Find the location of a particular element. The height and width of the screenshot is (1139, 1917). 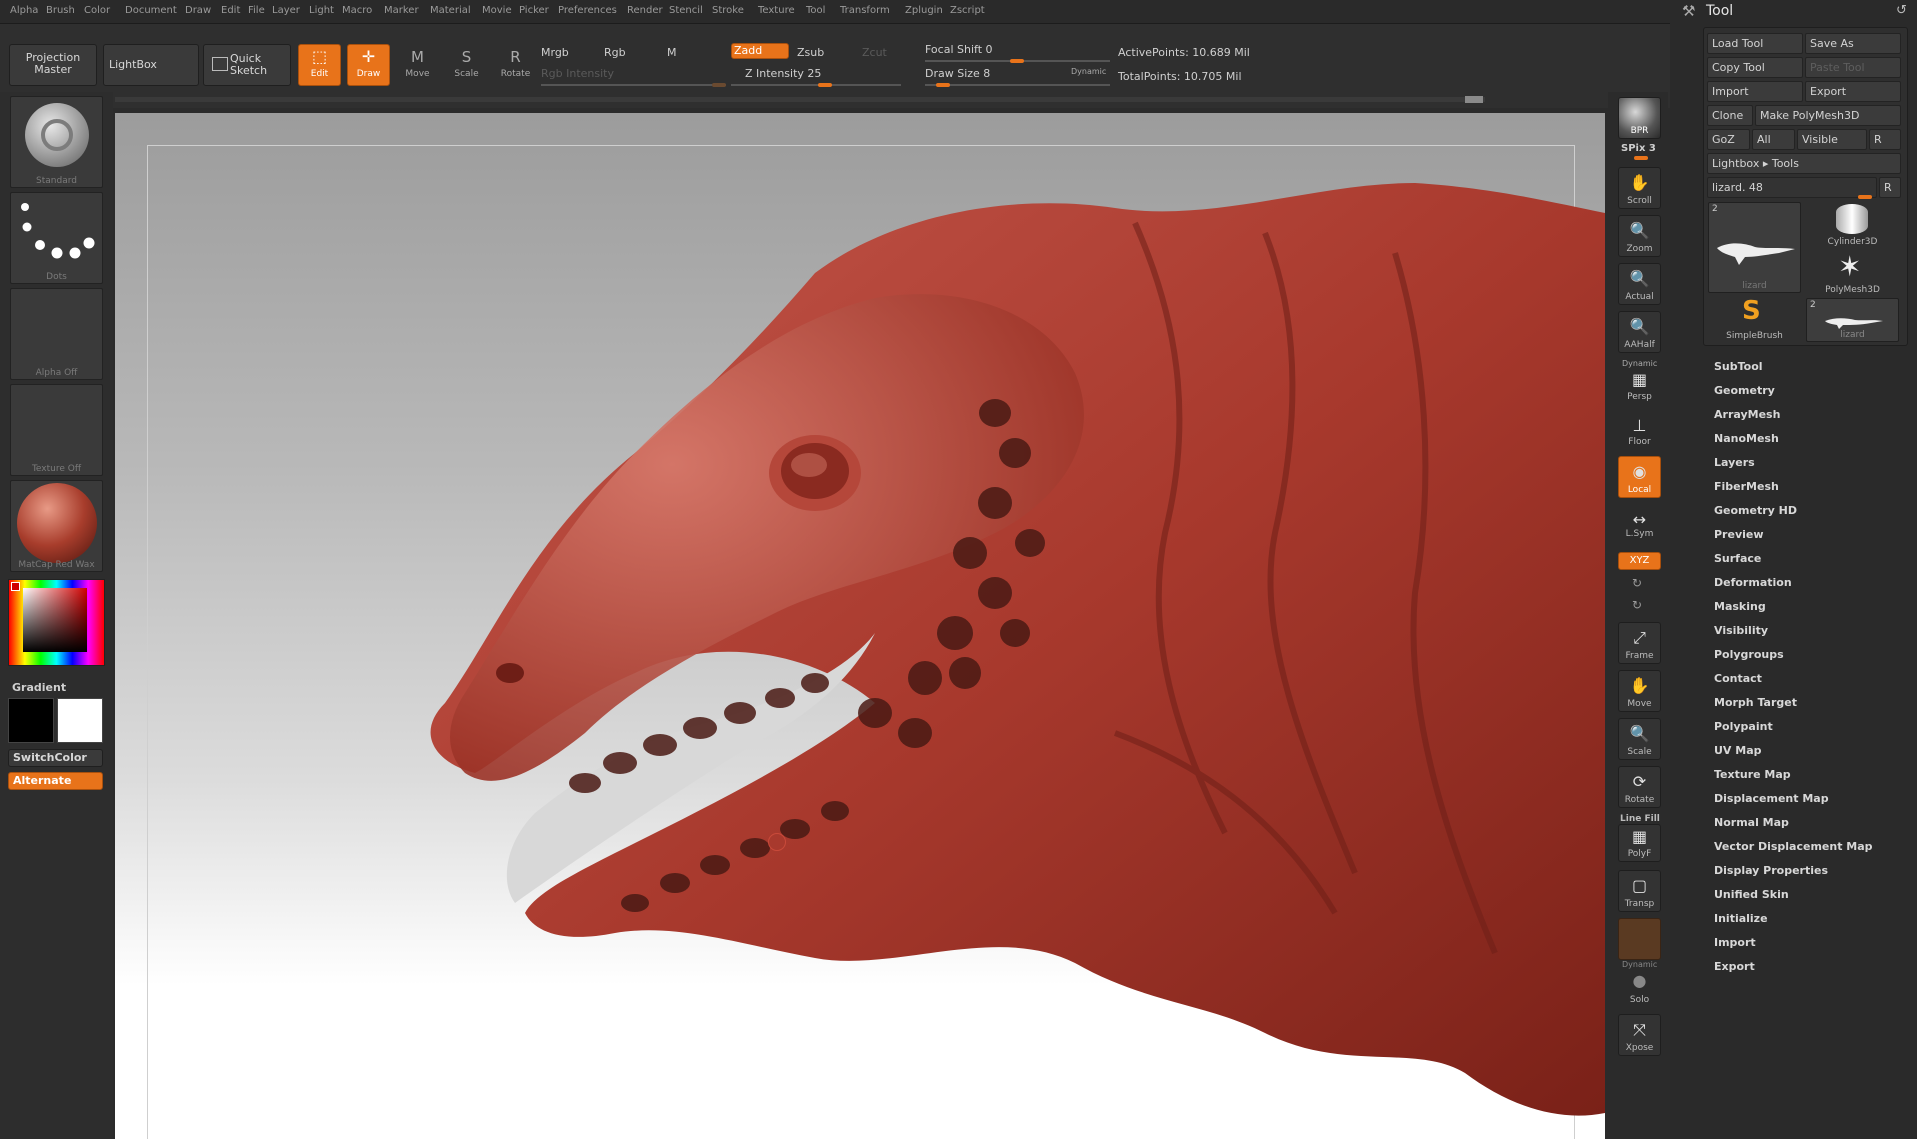

menu-movie: Movie is located at coordinates (497, 10).